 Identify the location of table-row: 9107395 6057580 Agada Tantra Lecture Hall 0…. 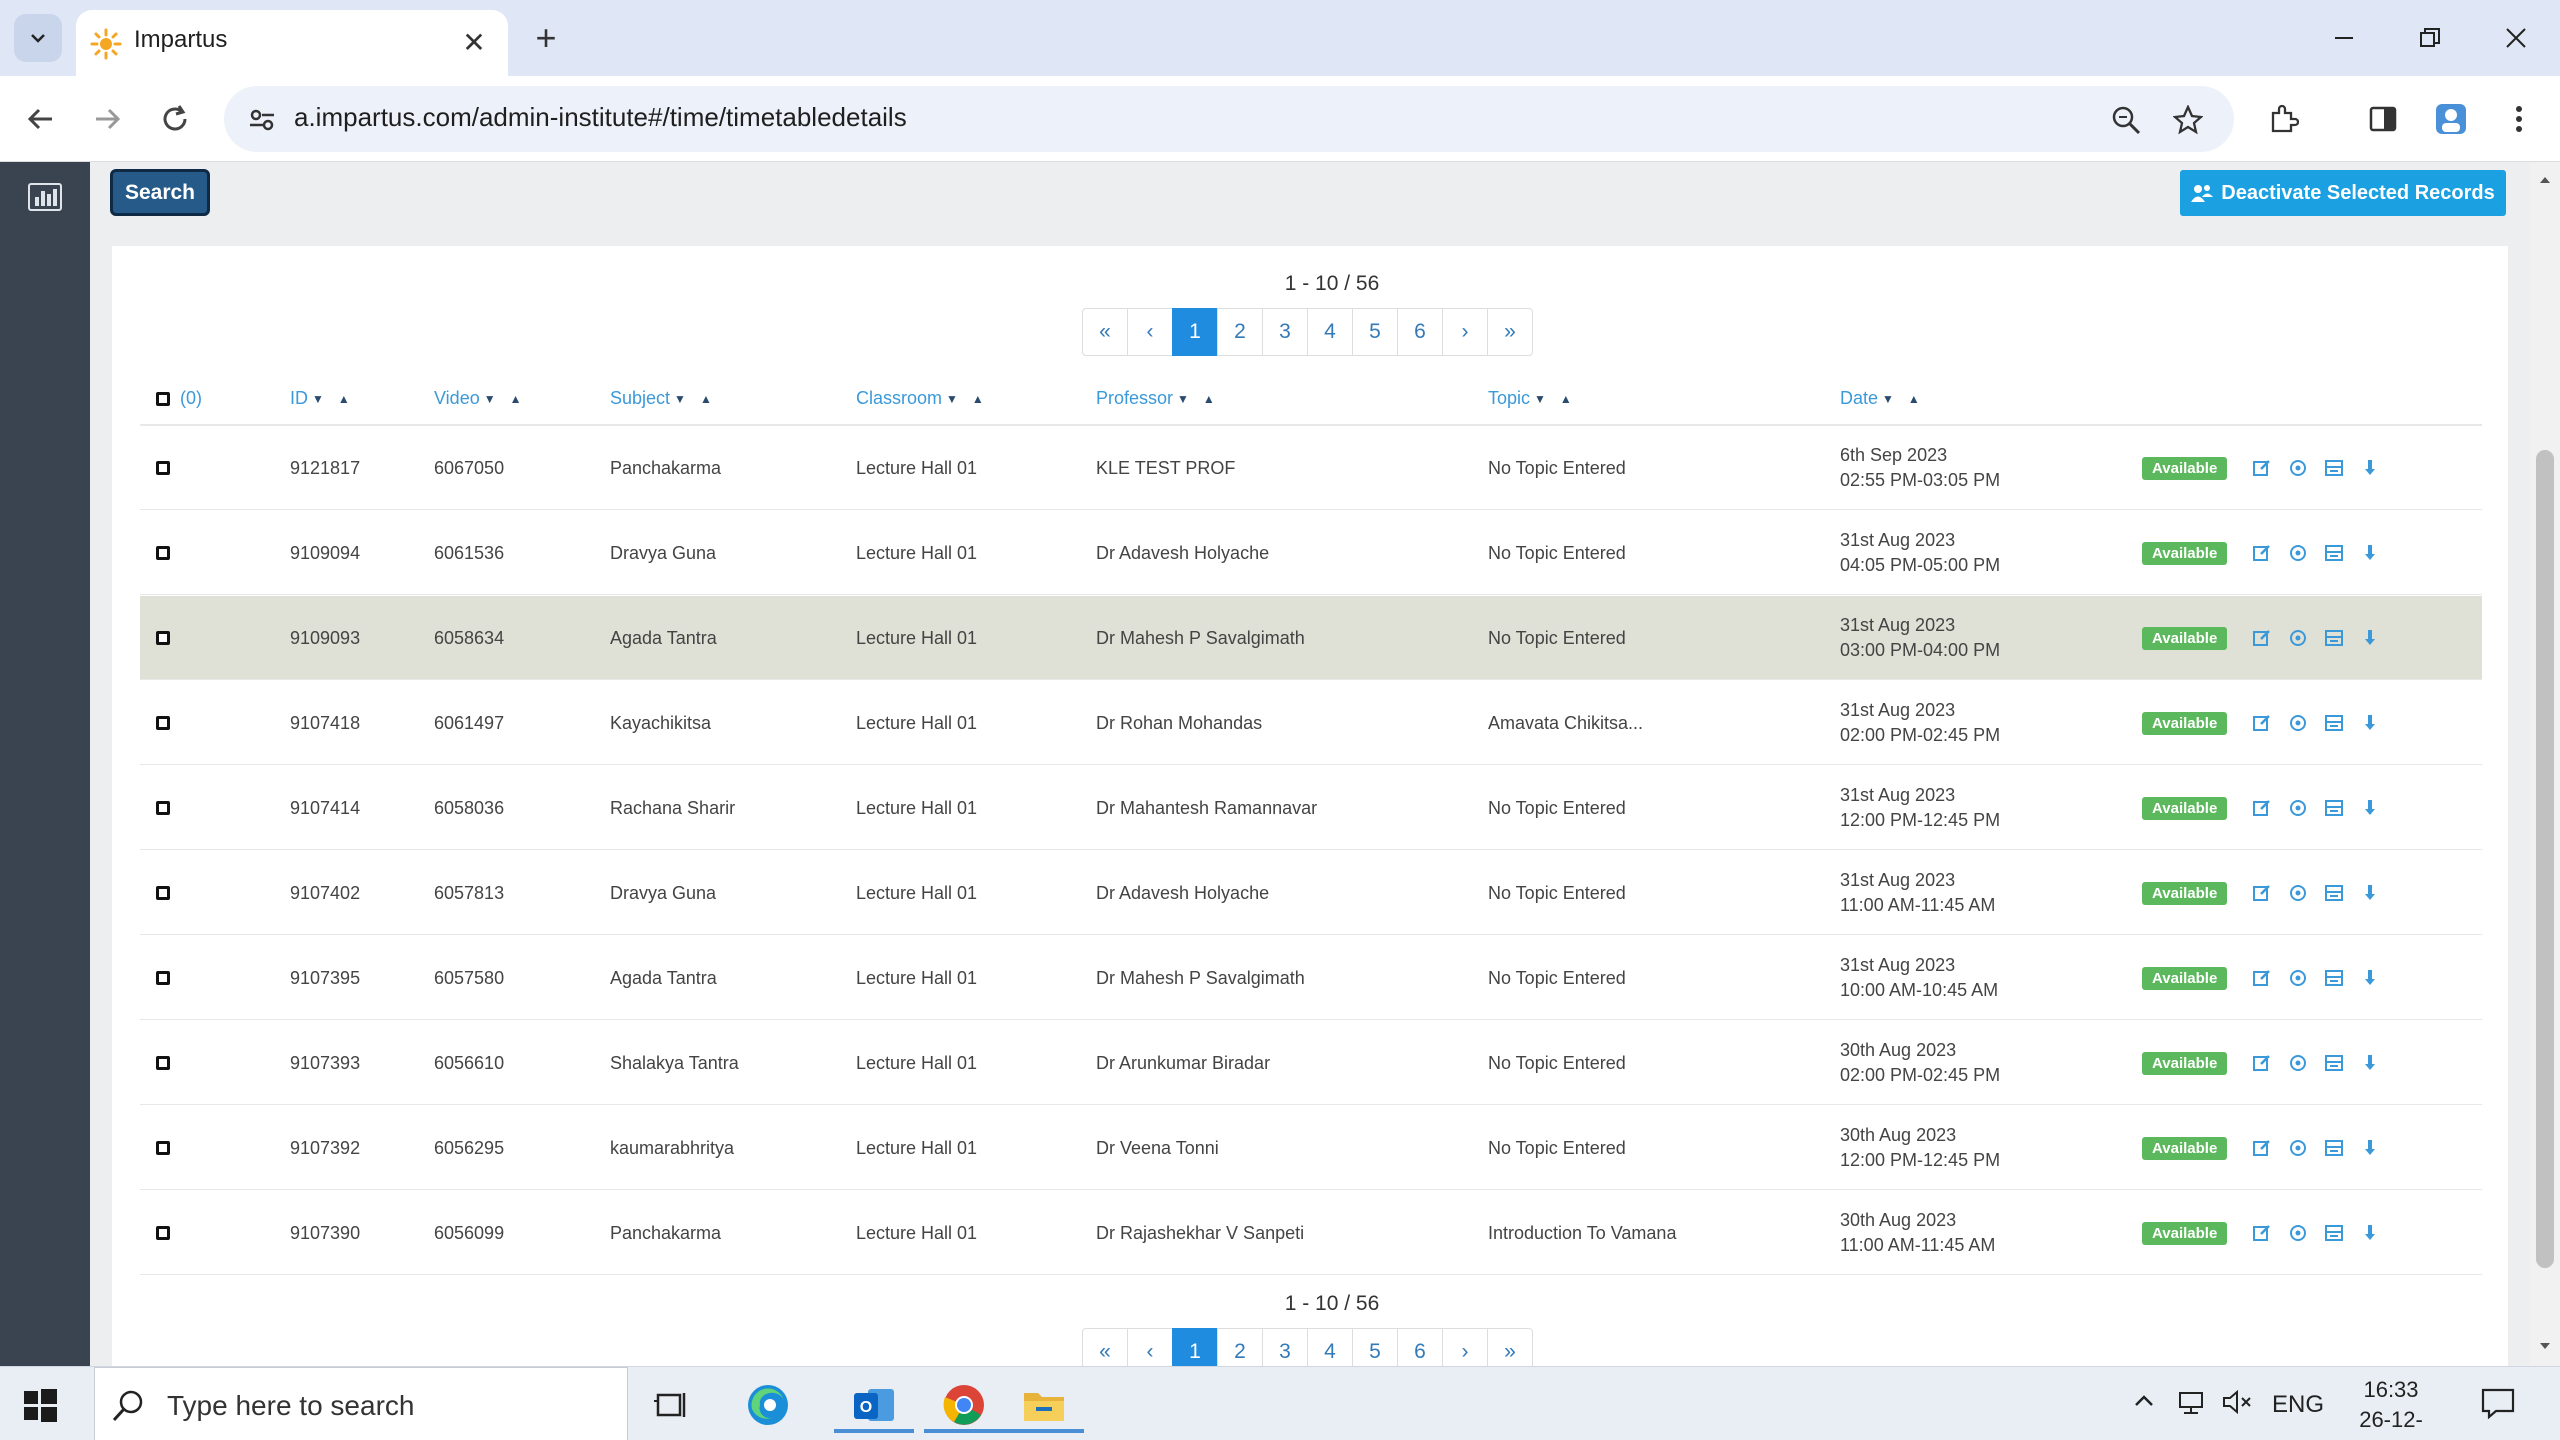
(1311, 978).